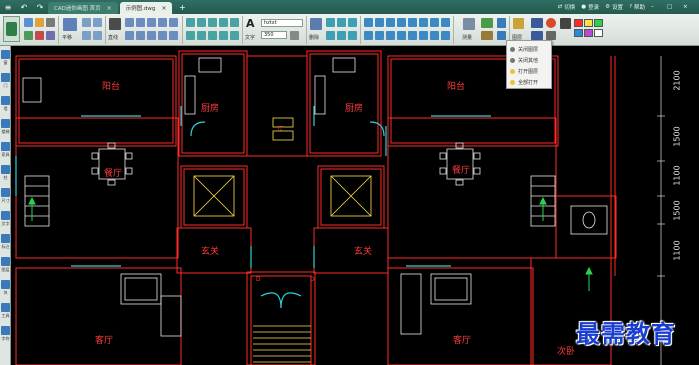 This screenshot has width=699, height=365. Describe the element at coordinates (434, 22) in the screenshot. I see `leader-icon` at that location.